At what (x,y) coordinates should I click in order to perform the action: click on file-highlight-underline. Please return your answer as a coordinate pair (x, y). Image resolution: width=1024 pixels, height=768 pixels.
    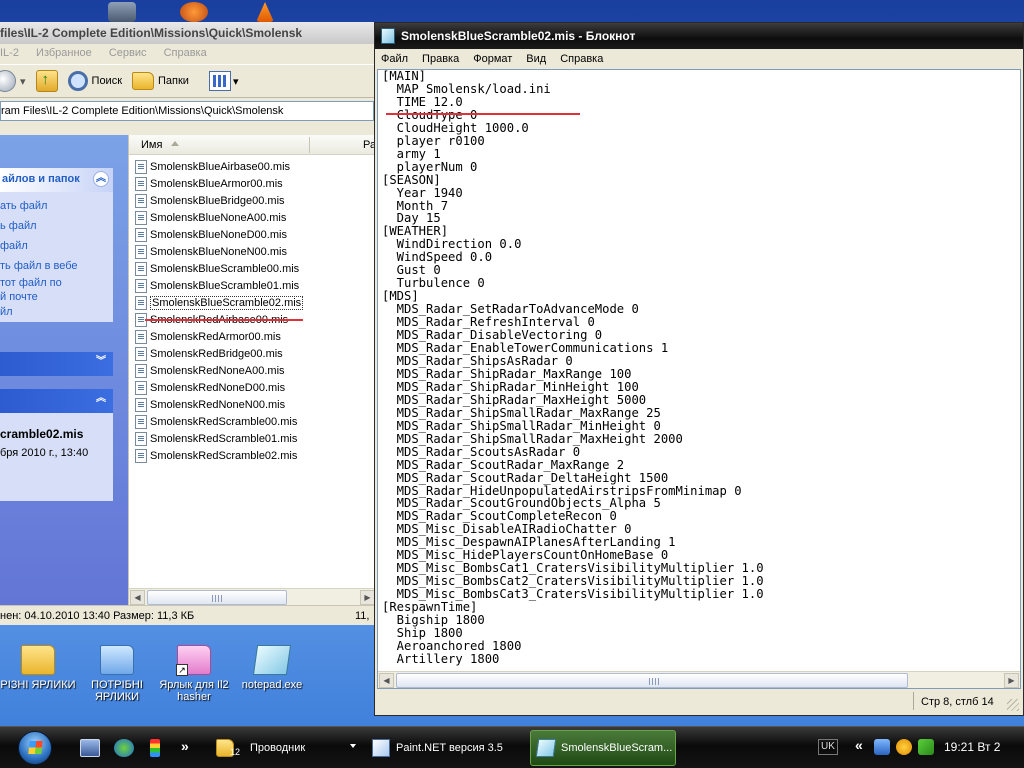
    Looking at the image, I should click on (224, 320).